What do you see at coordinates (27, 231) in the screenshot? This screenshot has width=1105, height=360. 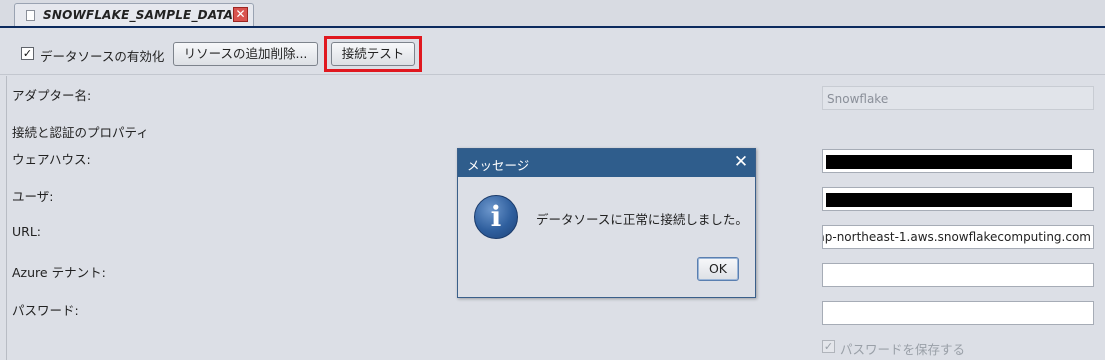 I see `url-label: URL:` at bounding box center [27, 231].